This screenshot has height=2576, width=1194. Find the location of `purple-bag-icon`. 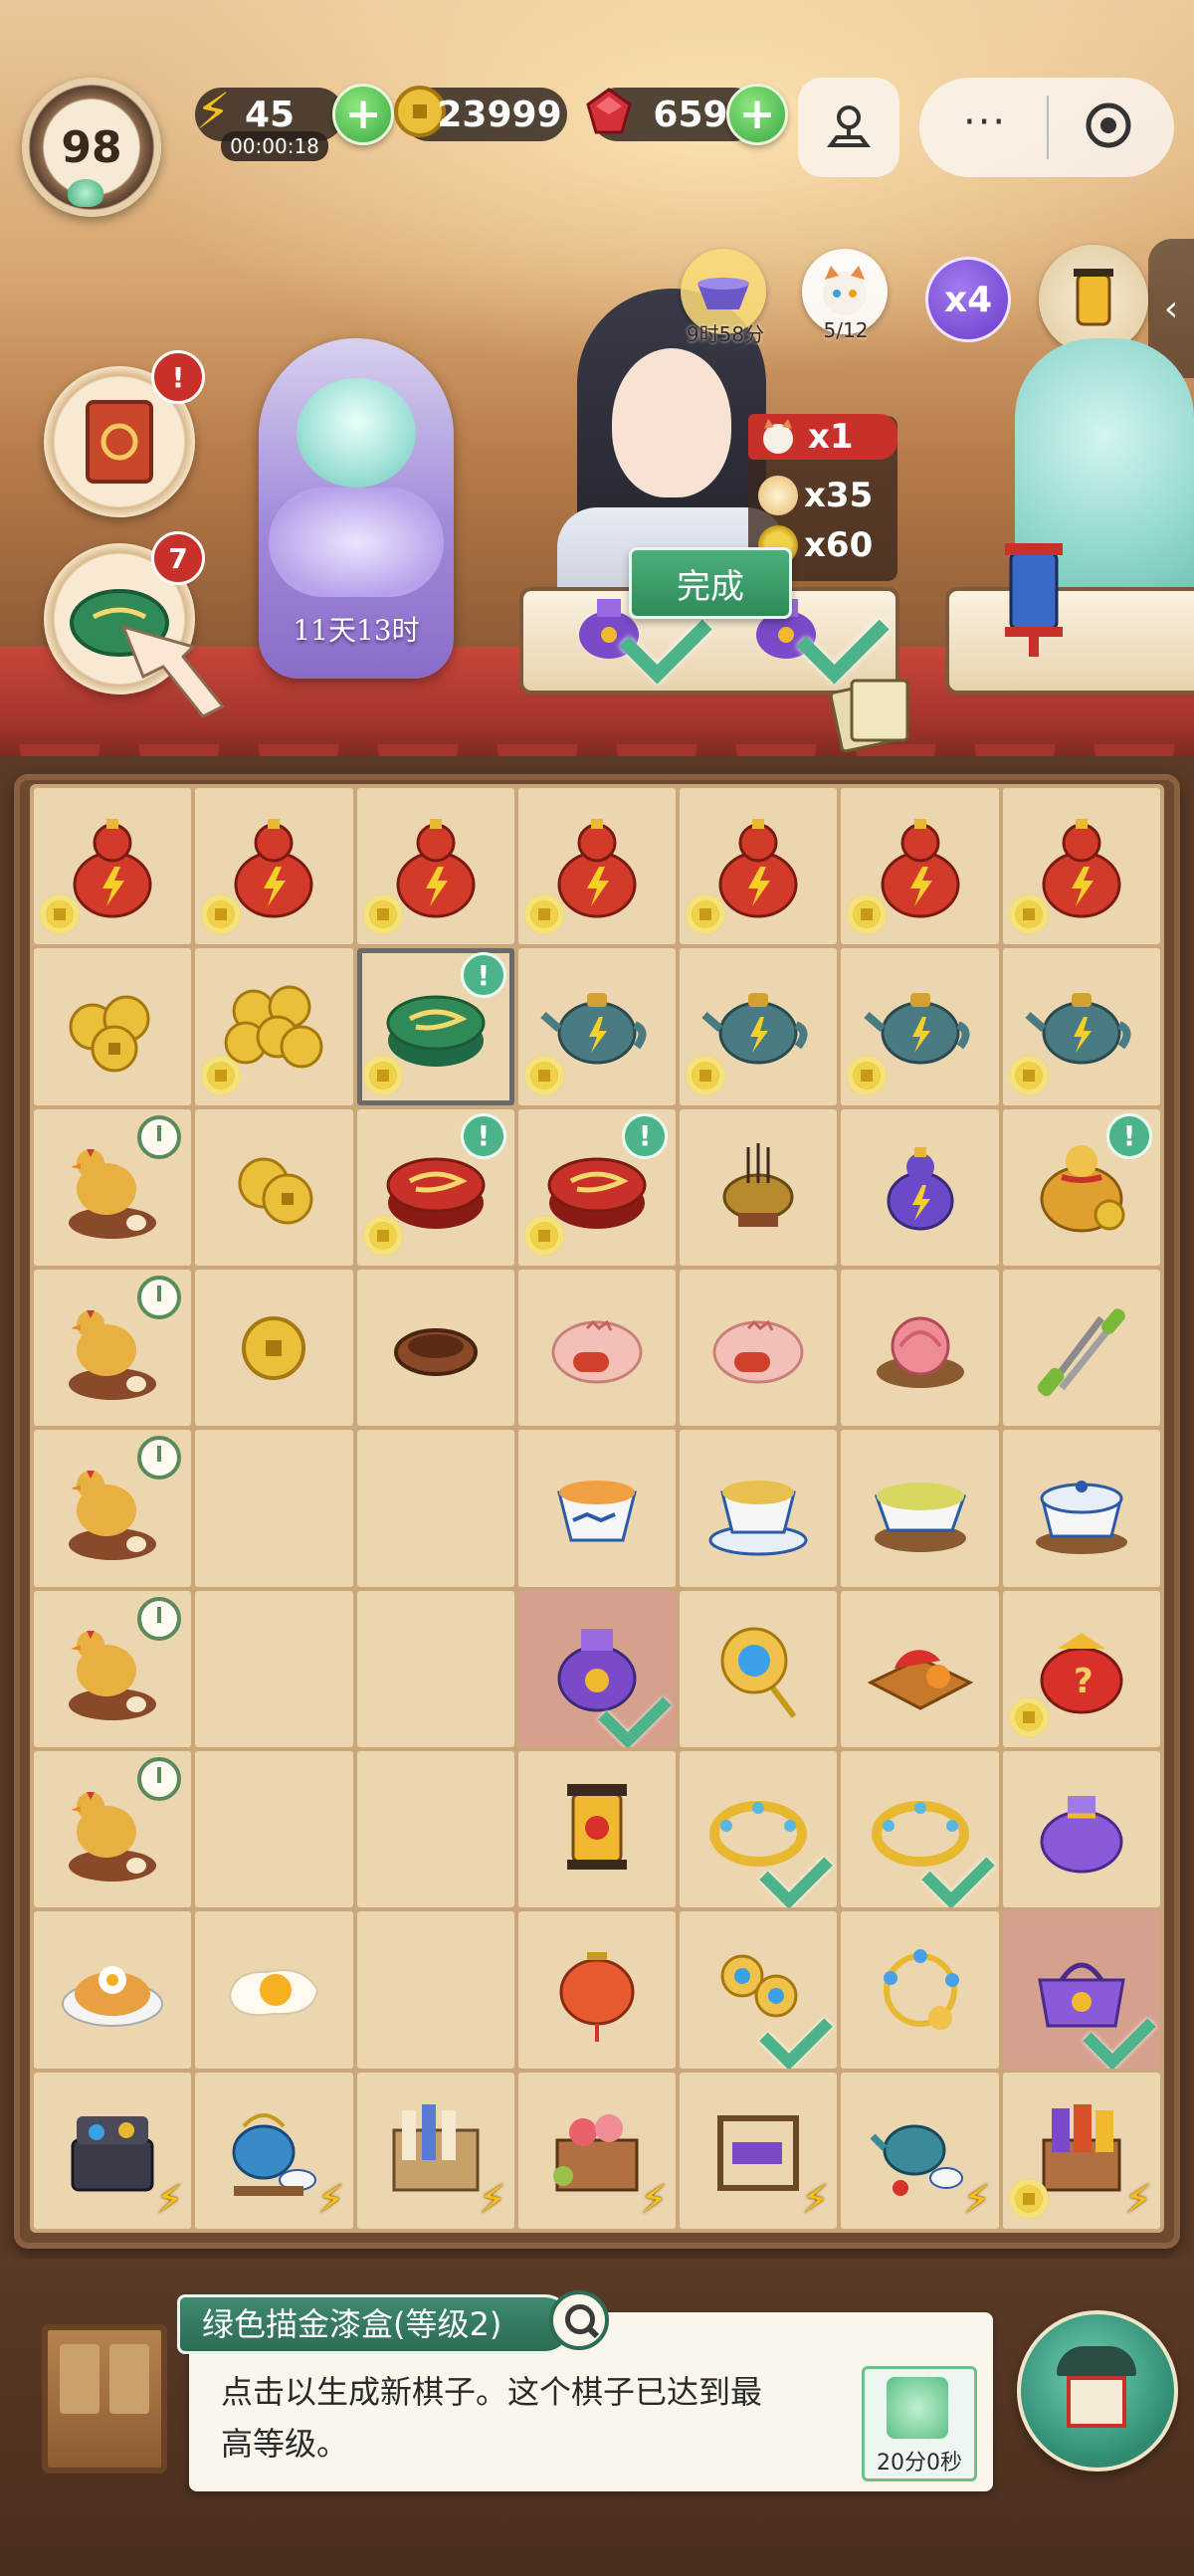

purple-bag-icon is located at coordinates (1081, 1829).